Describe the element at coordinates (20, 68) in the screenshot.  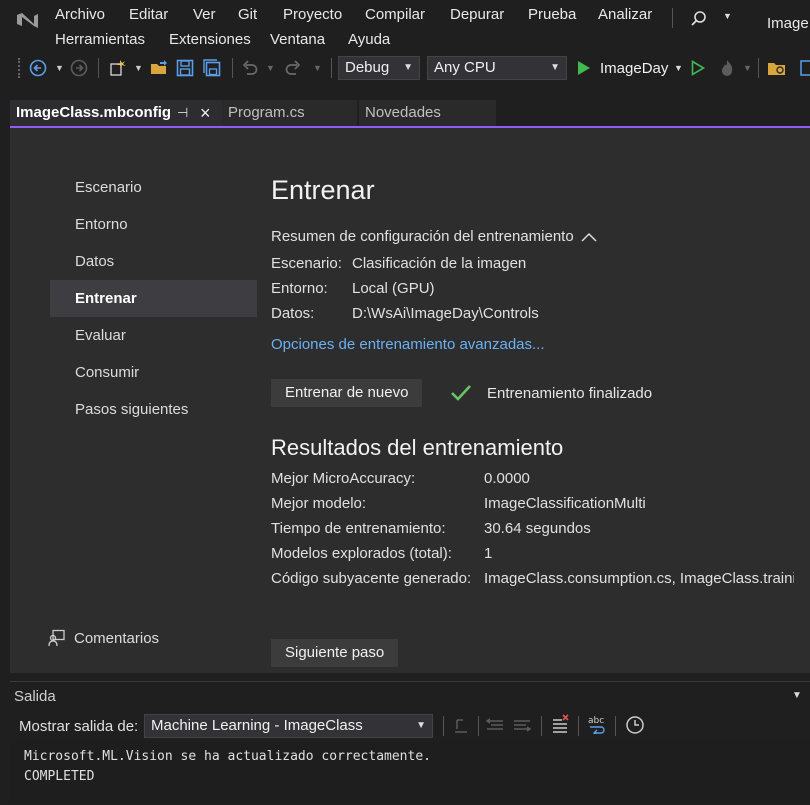
I see `toolbar-grip` at that location.